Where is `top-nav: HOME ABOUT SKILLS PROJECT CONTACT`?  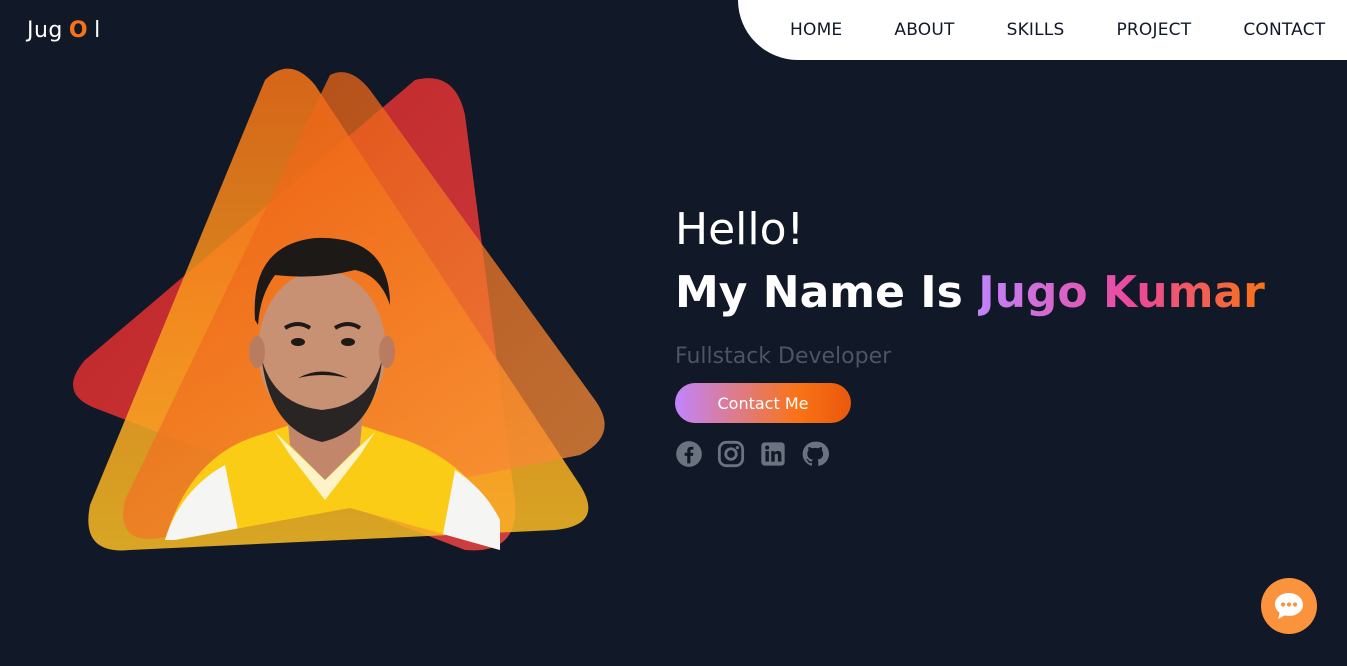
top-nav: HOME ABOUT SKILLS PROJECT CONTACT is located at coordinates (1042, 30).